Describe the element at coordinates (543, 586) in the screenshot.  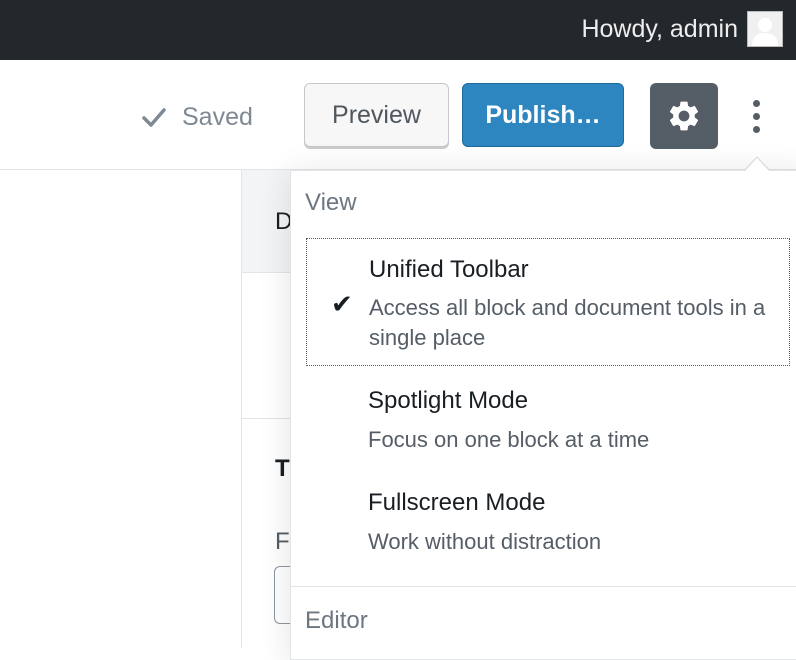
I see `menu-divider` at that location.